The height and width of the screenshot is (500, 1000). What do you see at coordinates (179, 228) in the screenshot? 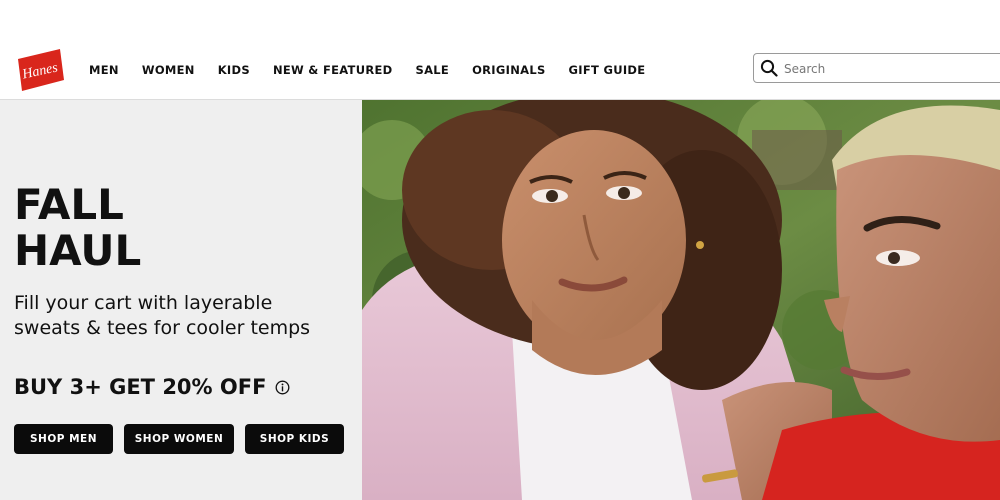
I see `hero-title: FALL HAUL` at bounding box center [179, 228].